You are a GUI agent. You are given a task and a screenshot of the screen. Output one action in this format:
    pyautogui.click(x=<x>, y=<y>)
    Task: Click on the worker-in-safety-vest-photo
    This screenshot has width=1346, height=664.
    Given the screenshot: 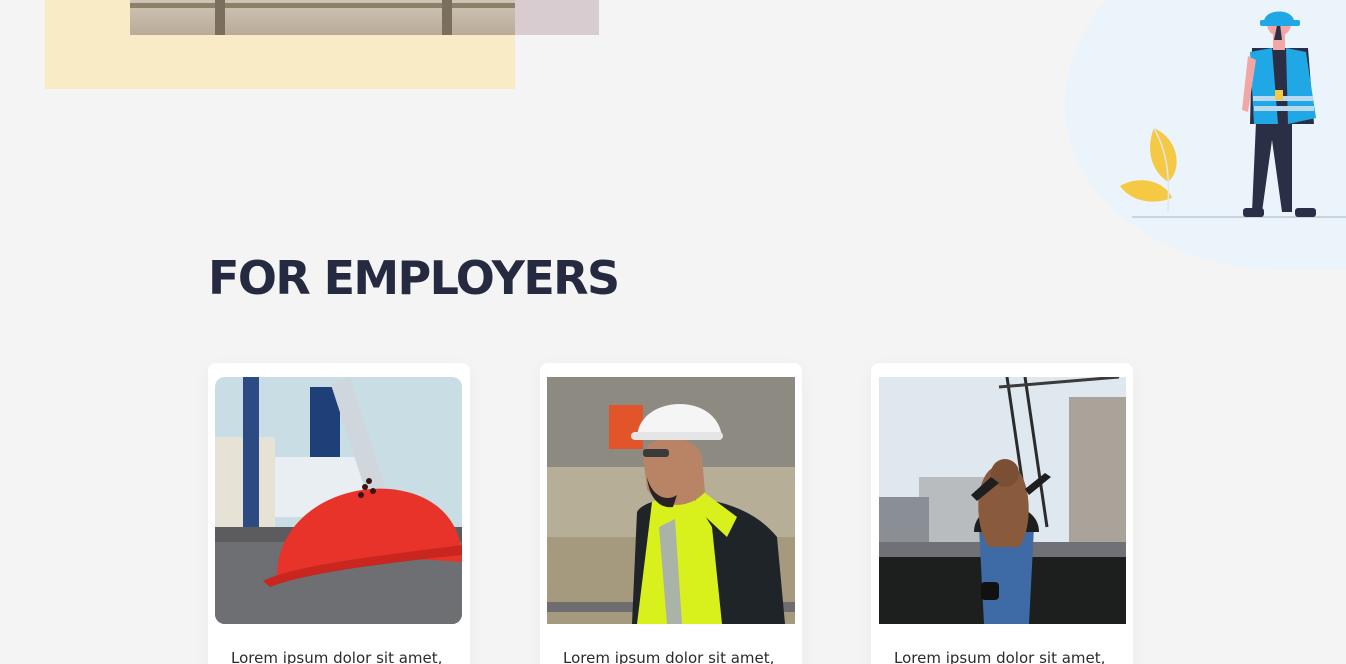 What is the action you would take?
    pyautogui.click(x=671, y=500)
    